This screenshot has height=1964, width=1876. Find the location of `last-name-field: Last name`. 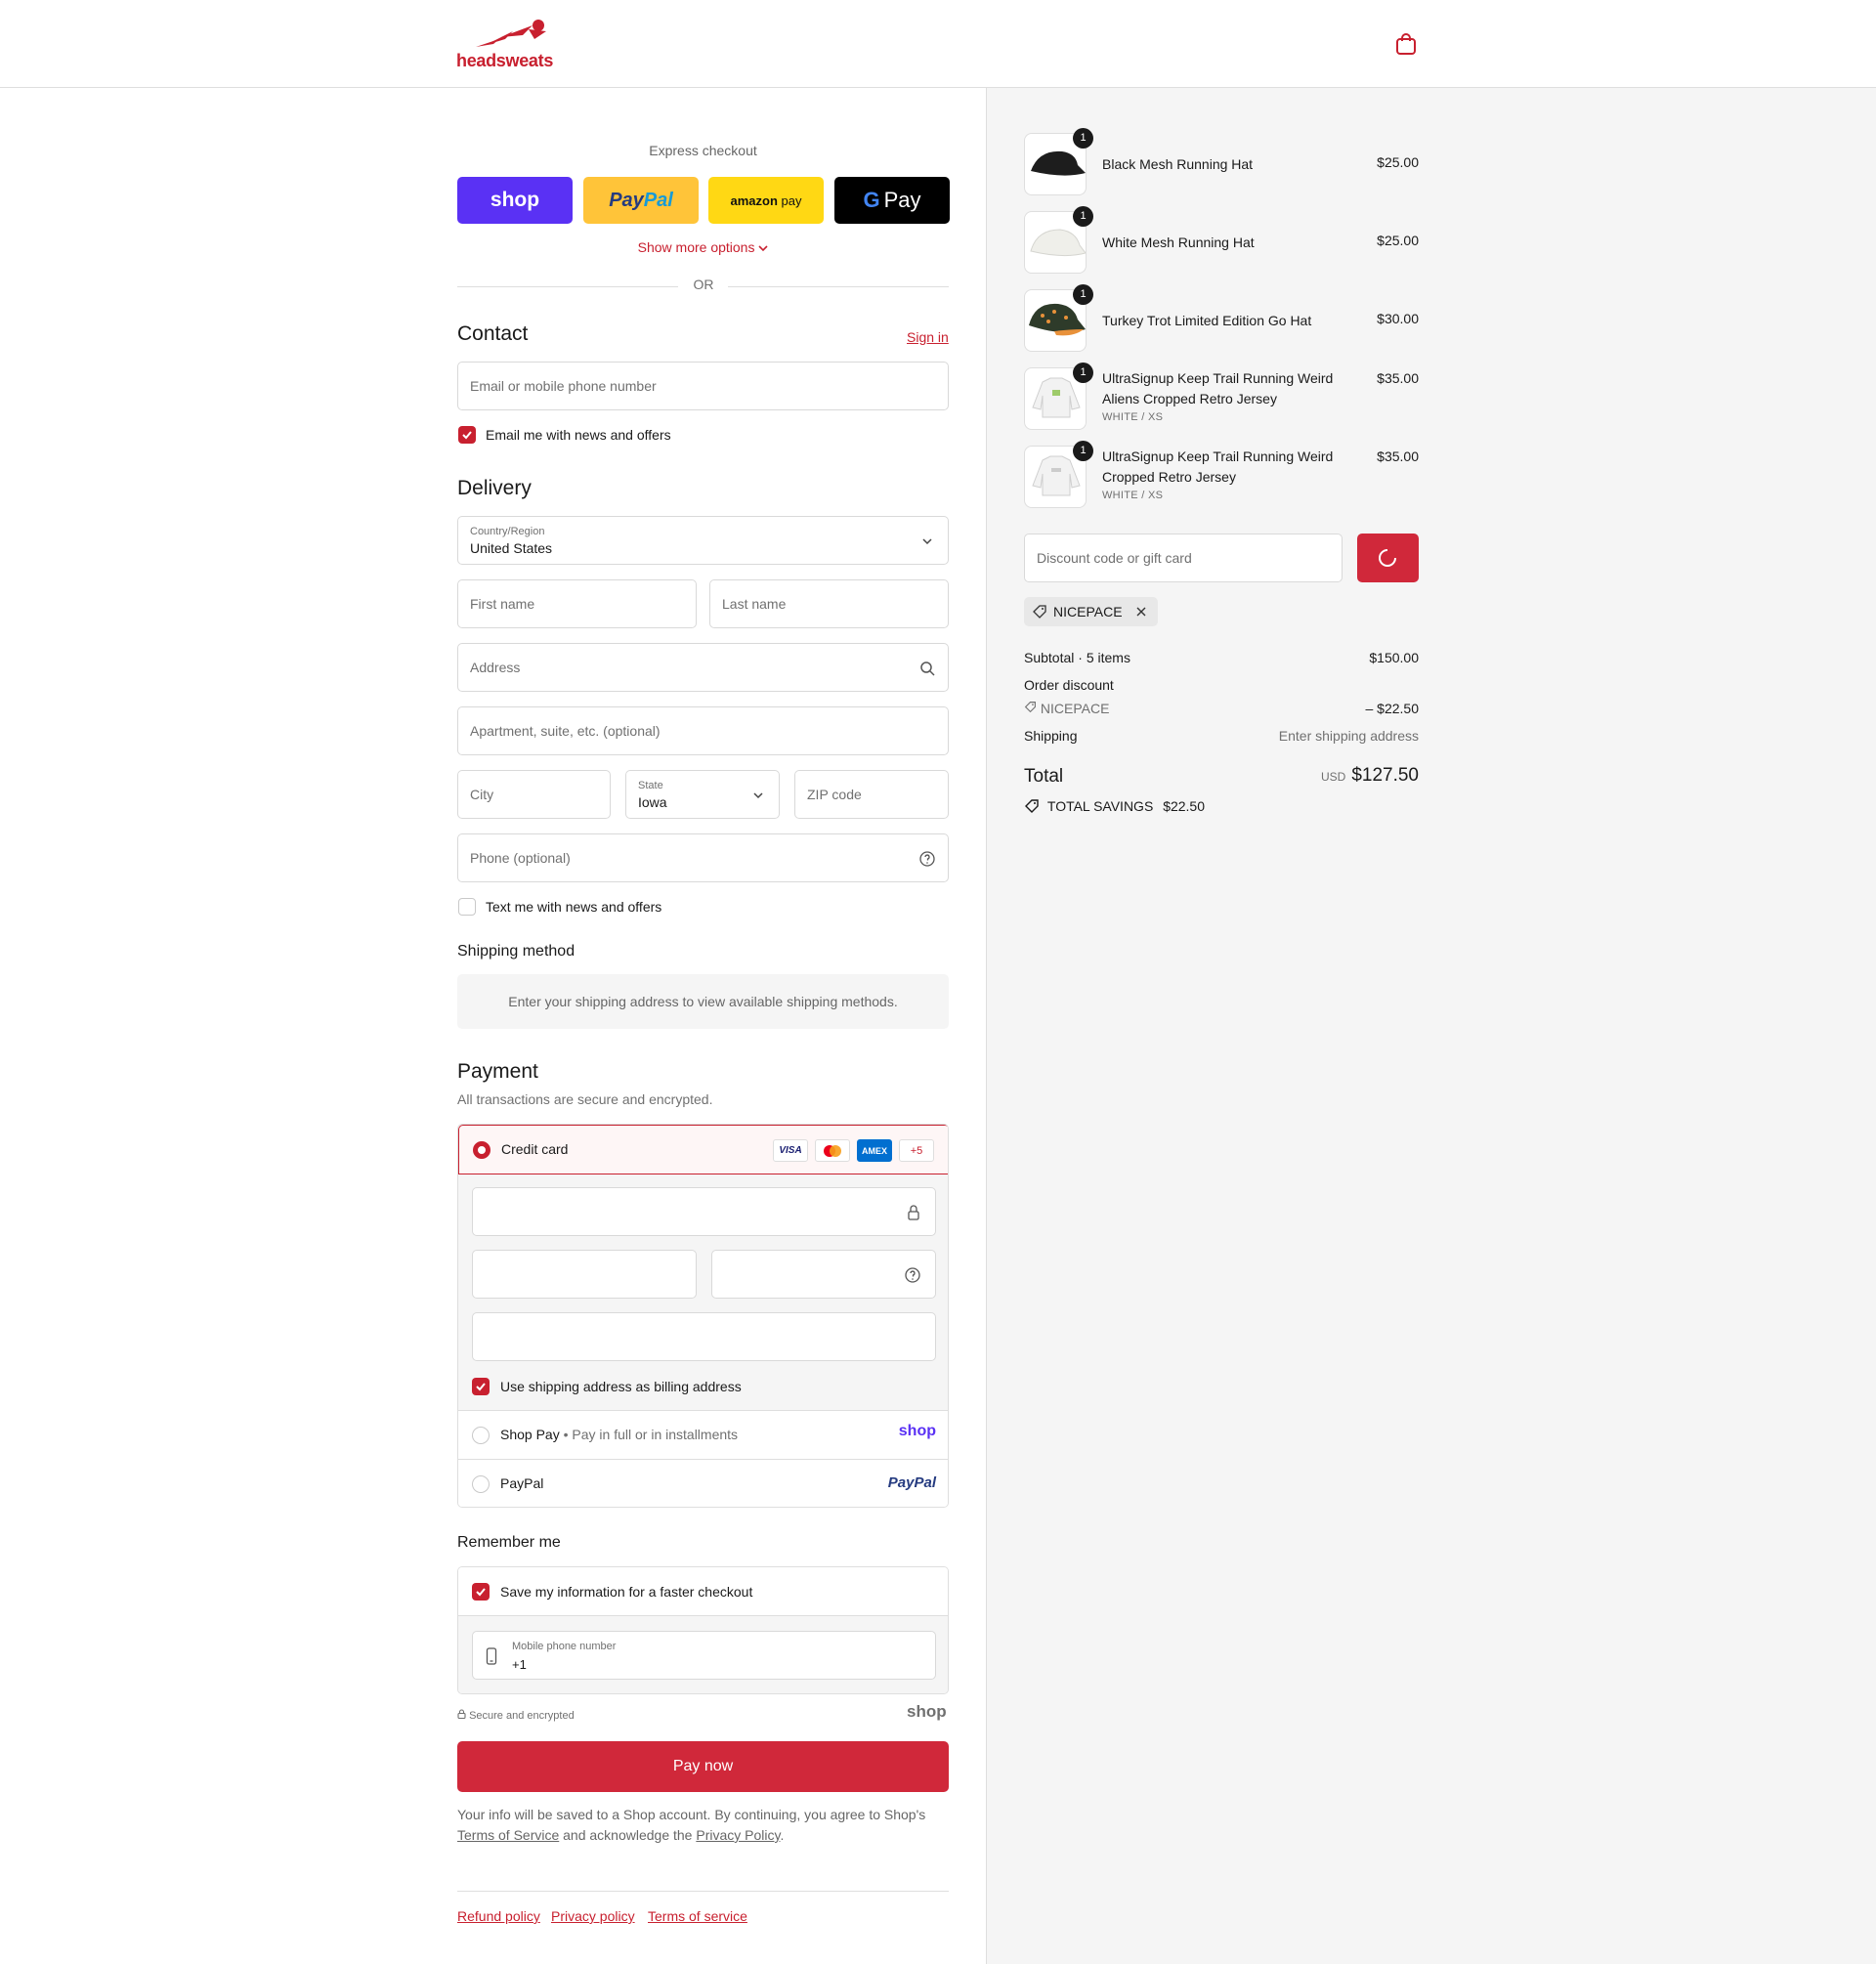

last-name-field: Last name is located at coordinates (829, 603).